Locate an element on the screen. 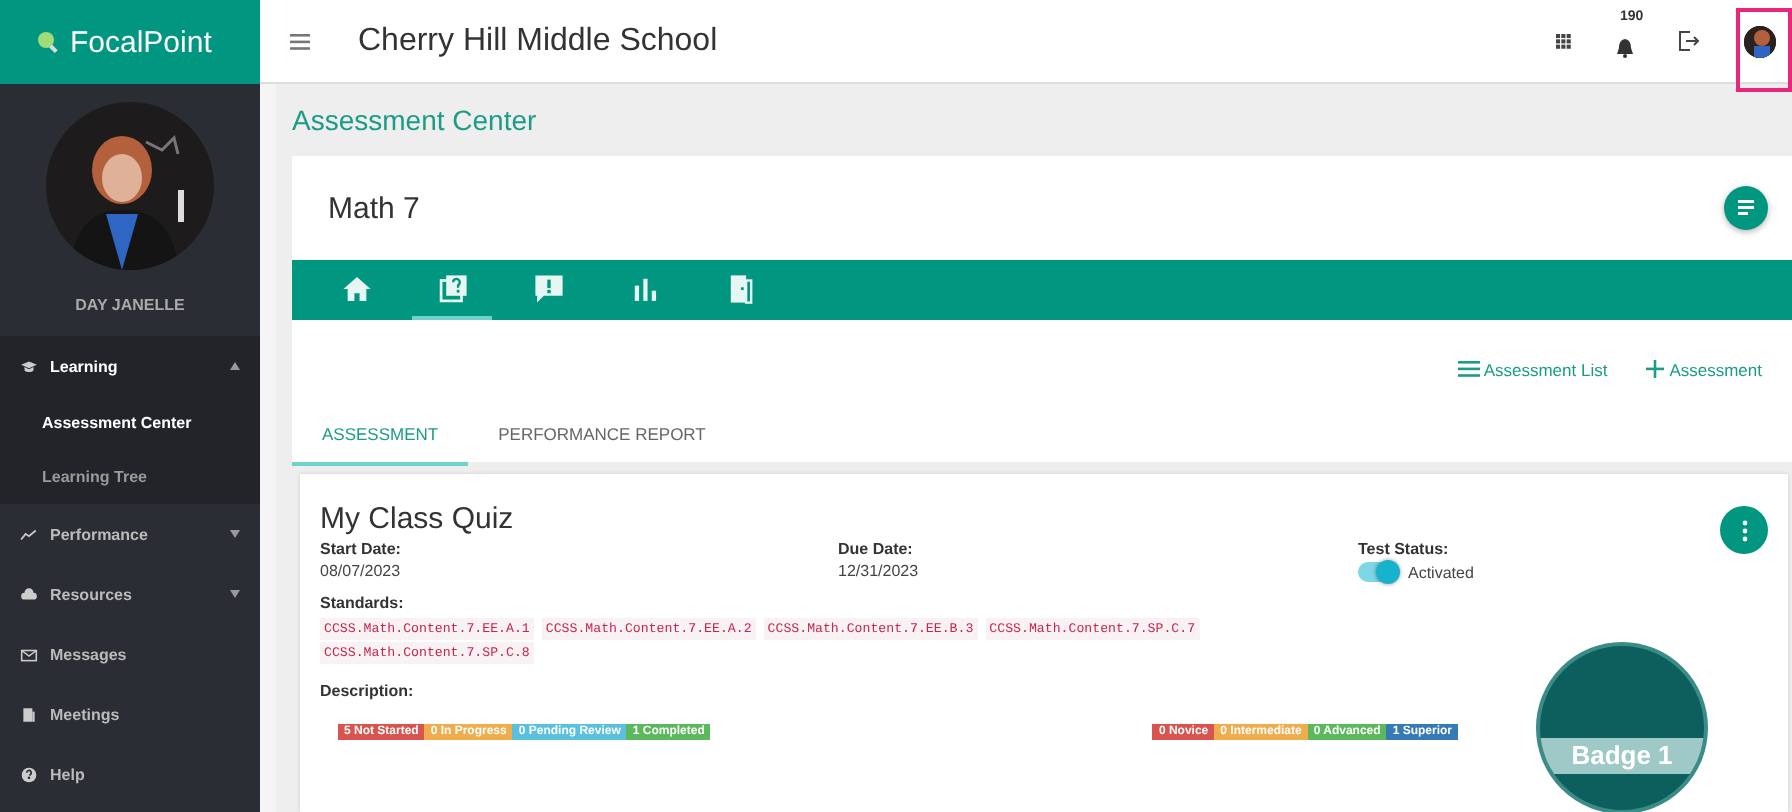  status-toggle is located at coordinates (1378, 572).